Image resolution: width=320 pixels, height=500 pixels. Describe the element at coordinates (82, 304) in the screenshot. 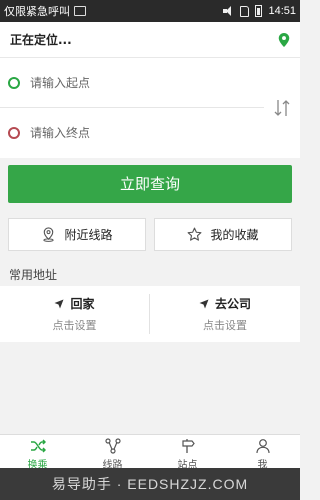

I see `home-label: 回家` at that location.